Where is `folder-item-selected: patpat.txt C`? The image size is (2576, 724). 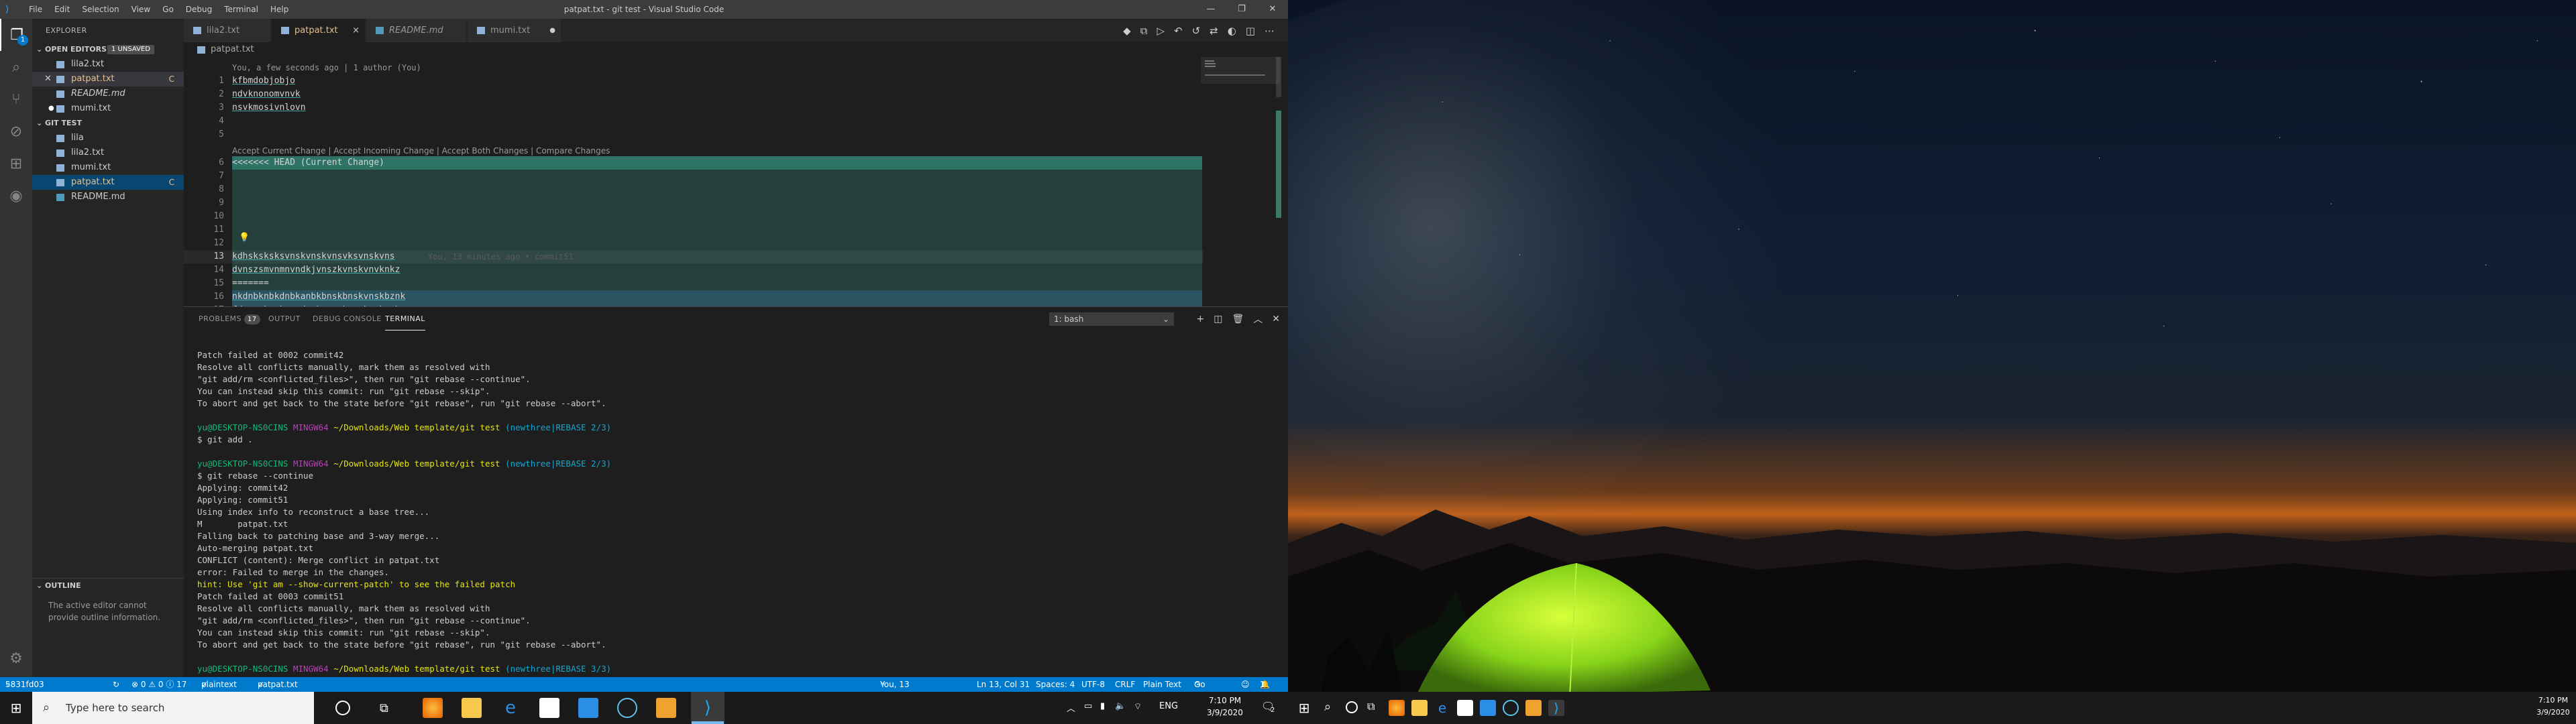 folder-item-selected: patpat.txt C is located at coordinates (108, 182).